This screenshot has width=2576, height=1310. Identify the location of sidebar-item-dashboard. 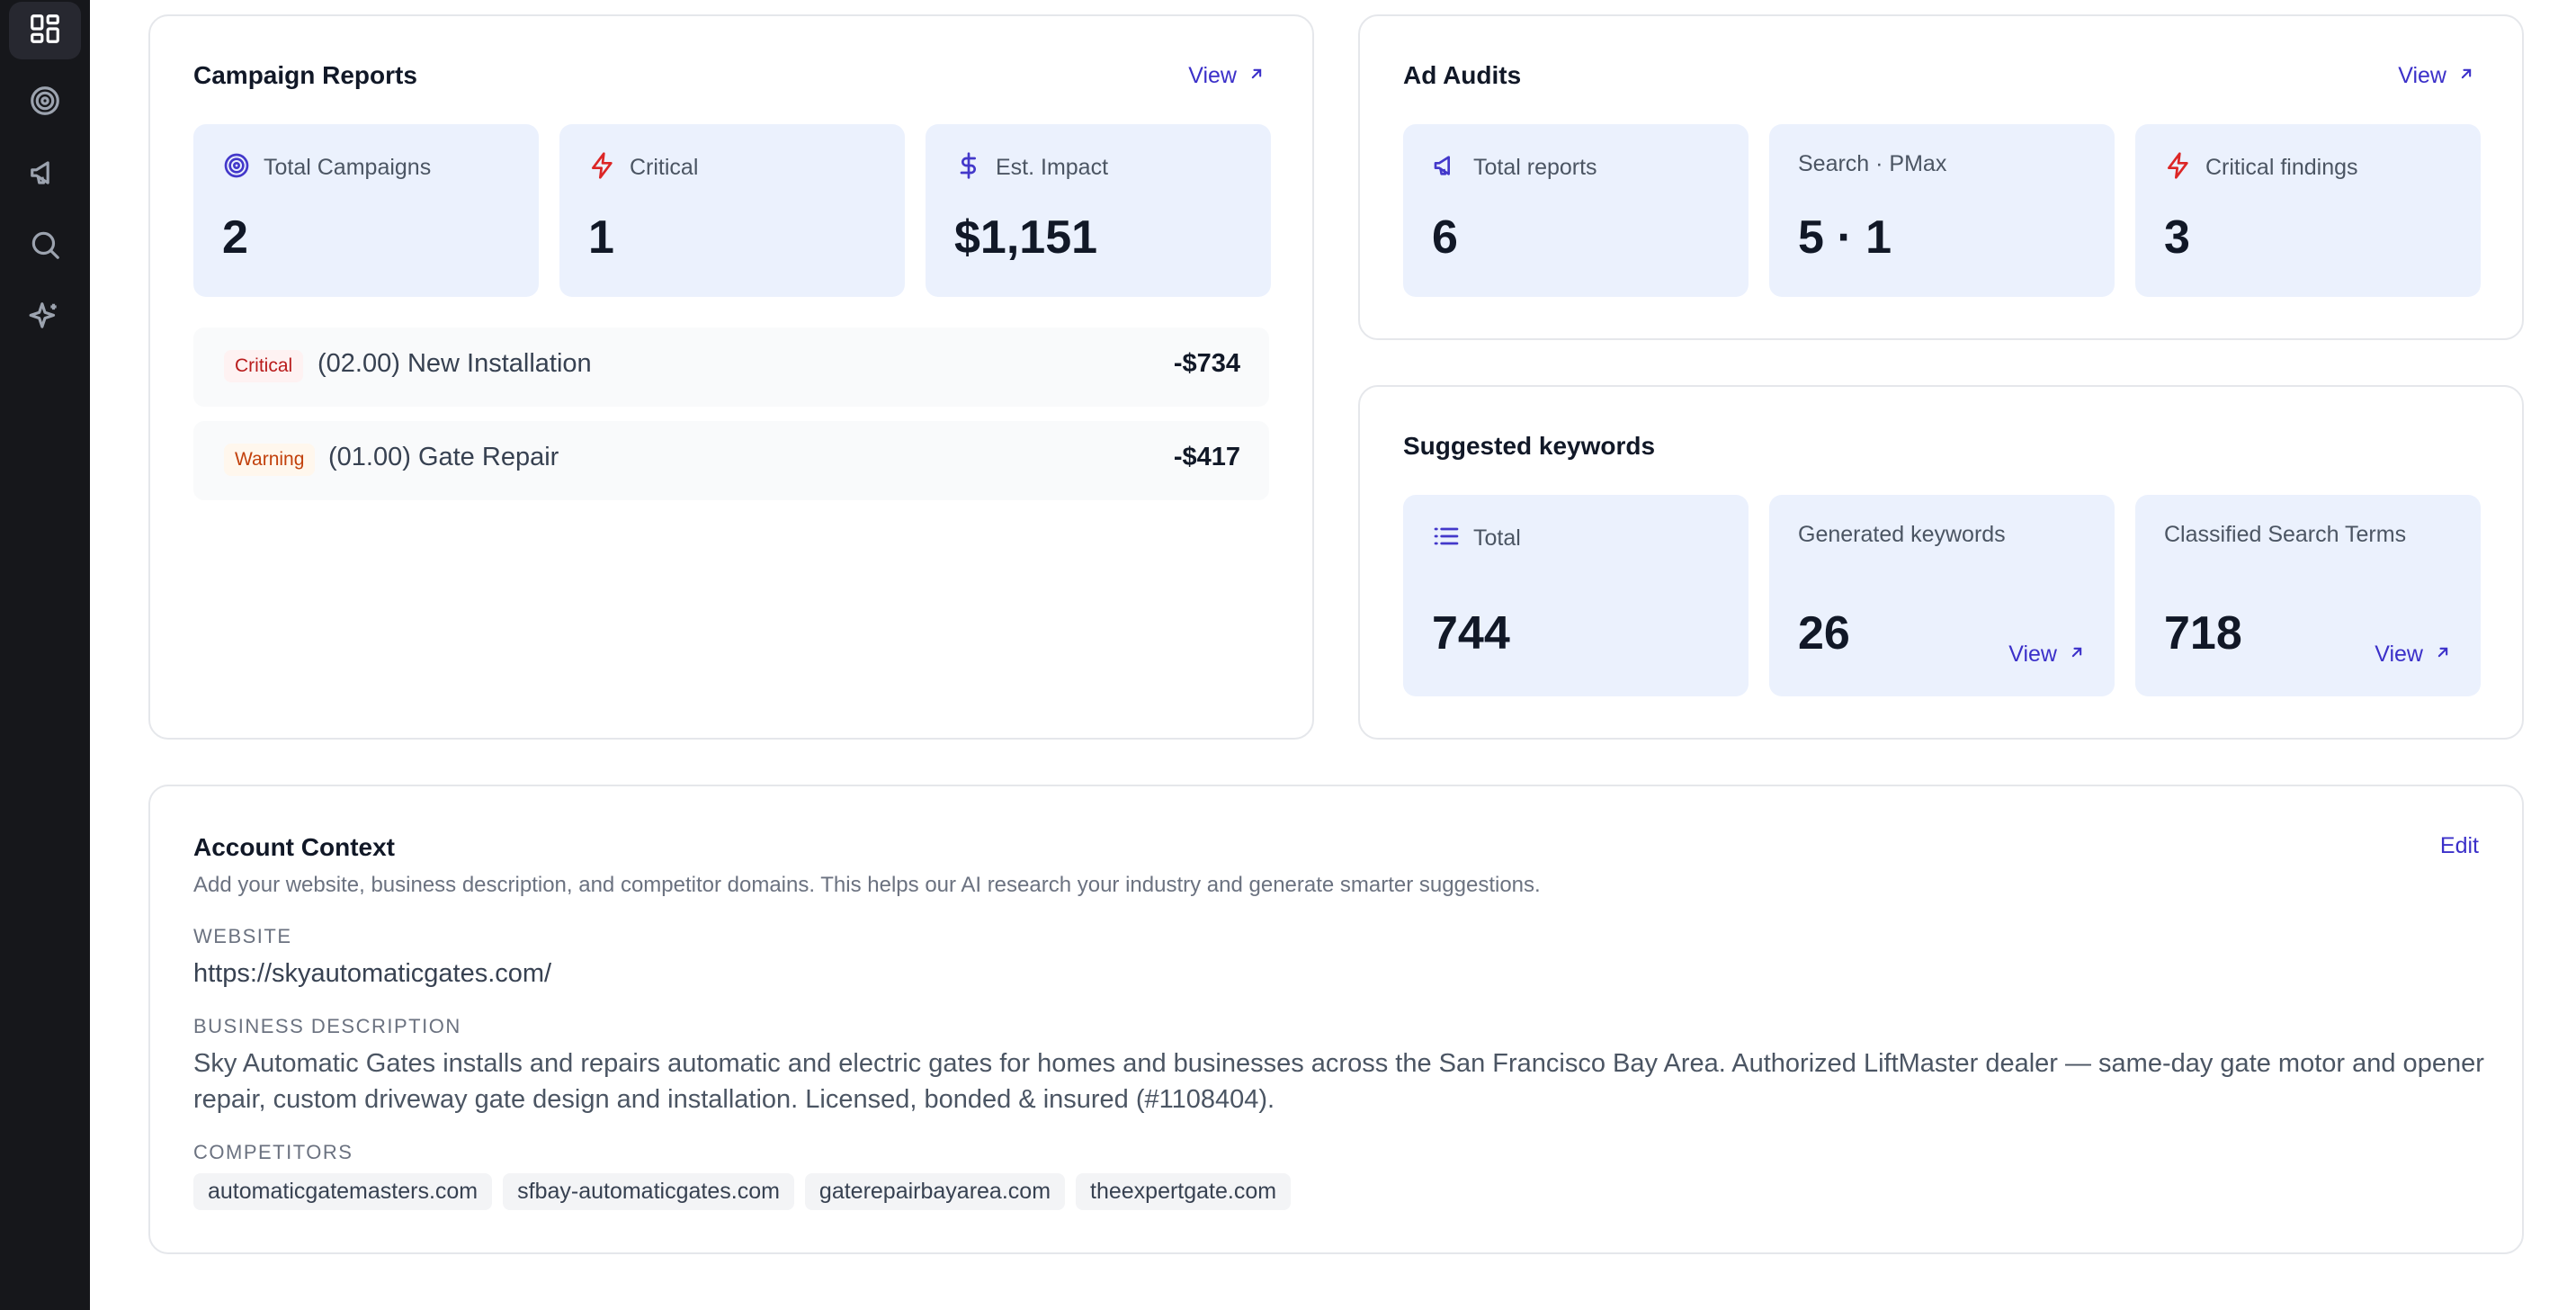
(45, 30).